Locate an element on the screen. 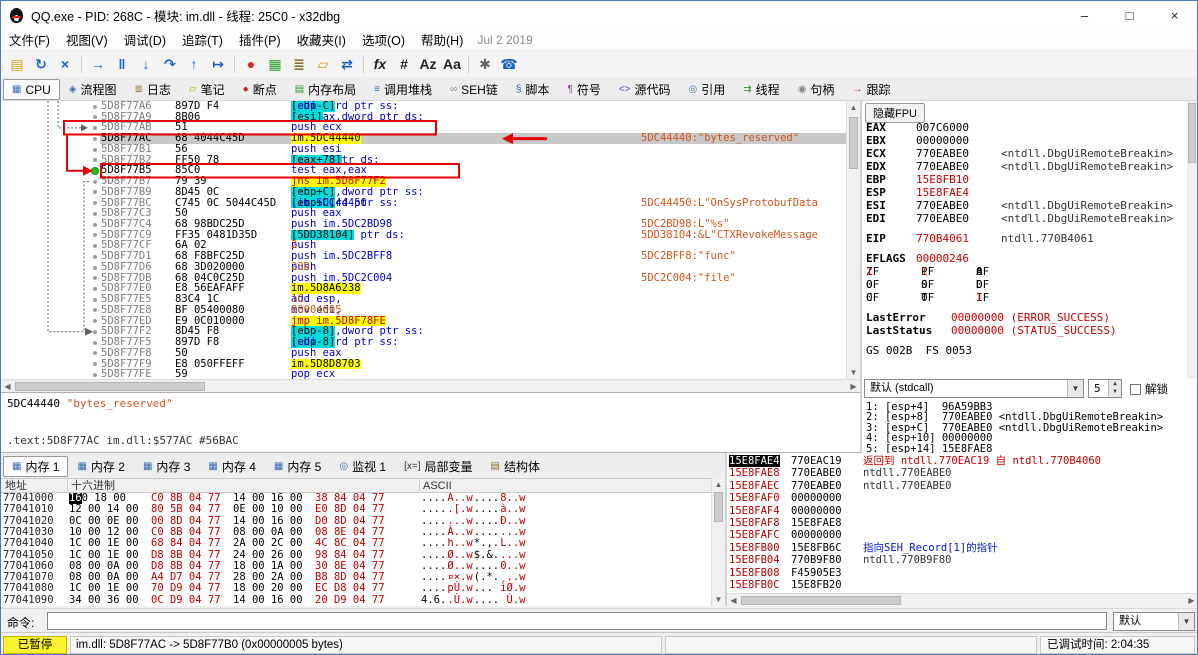 This screenshot has width=1198, height=655. tab-threads: ⇉ 线程 is located at coordinates (761, 89).